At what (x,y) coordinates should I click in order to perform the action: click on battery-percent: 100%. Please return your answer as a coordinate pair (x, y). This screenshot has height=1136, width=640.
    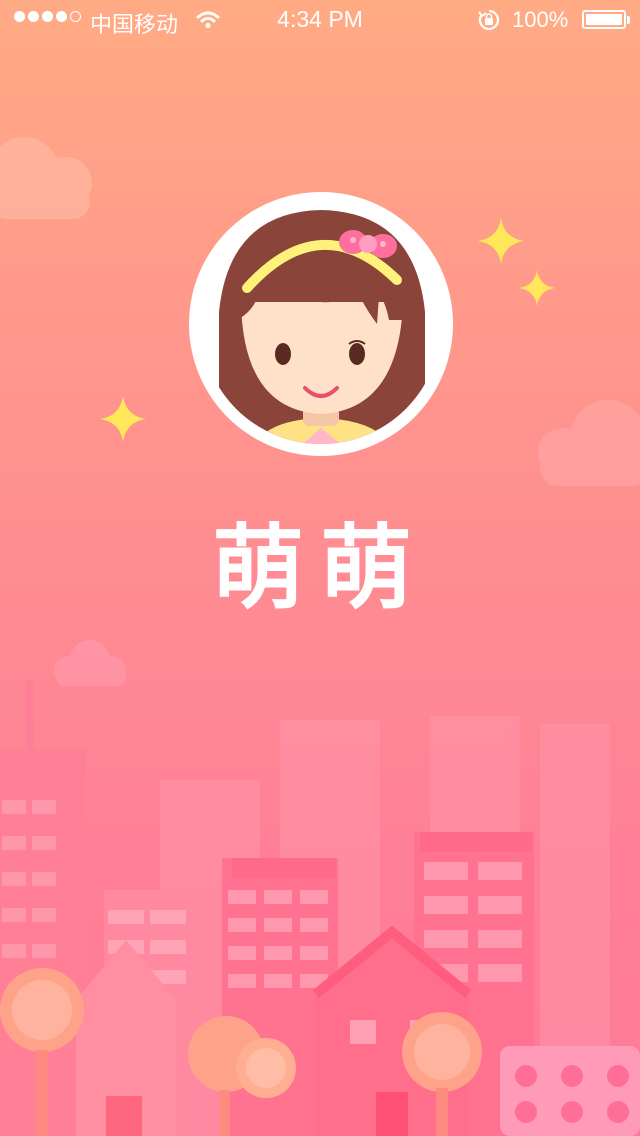
    Looking at the image, I should click on (540, 19).